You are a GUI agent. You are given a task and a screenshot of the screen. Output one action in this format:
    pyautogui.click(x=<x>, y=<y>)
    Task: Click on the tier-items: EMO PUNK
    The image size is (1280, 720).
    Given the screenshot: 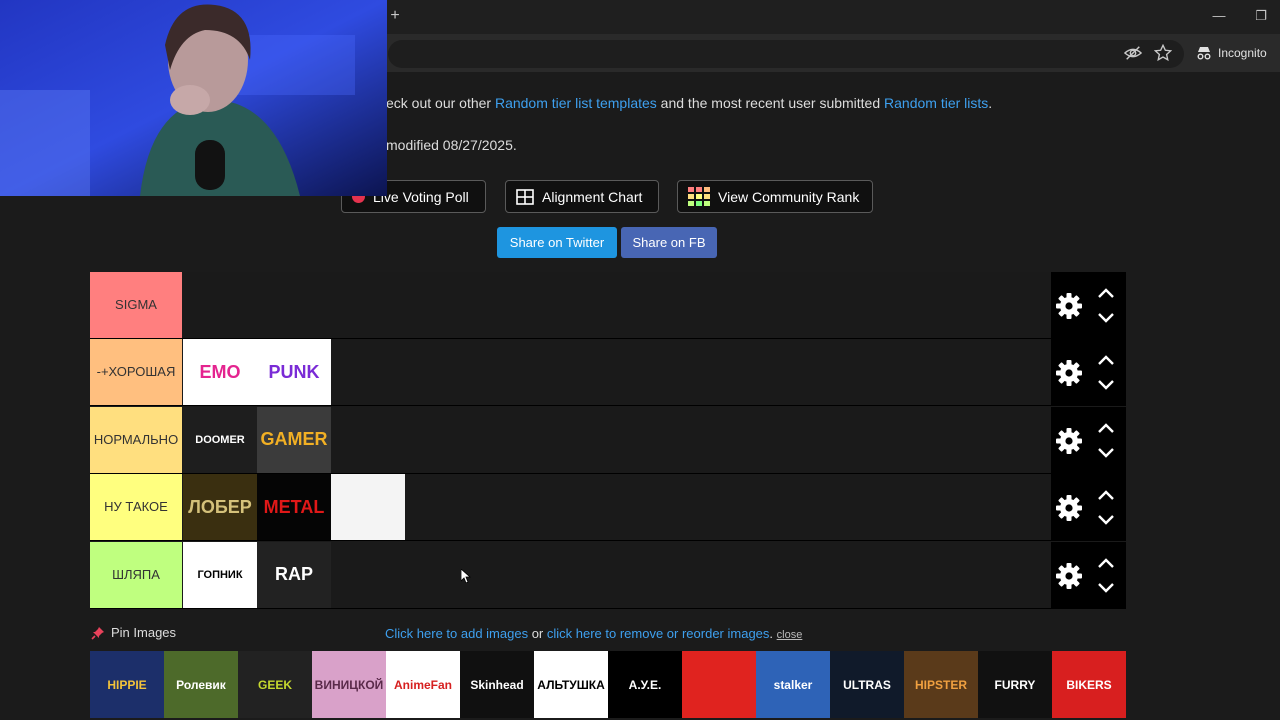 What is the action you would take?
    pyautogui.click(x=257, y=372)
    